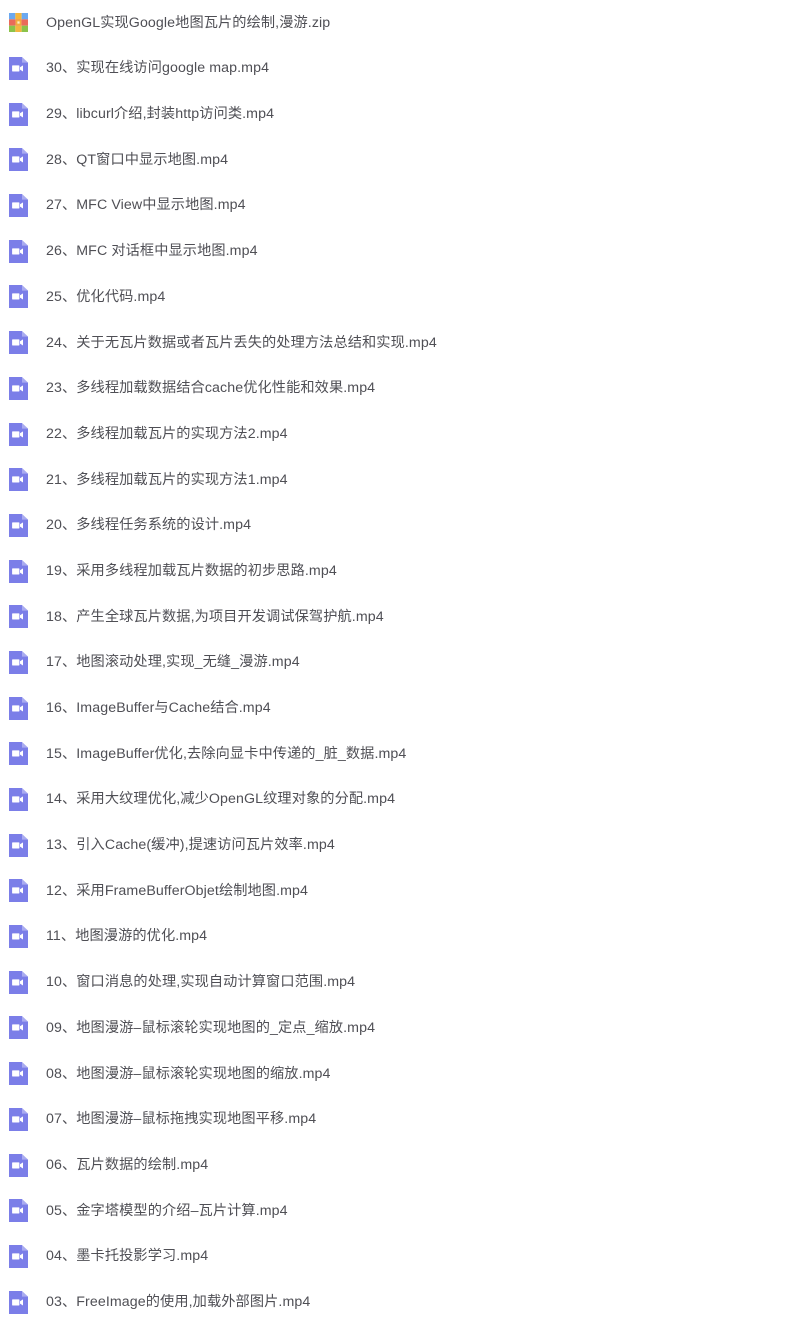 The width and height of the screenshot is (800, 1325). I want to click on file-row: 13、引入Cache(缓冲),提速访问瓦片效率.mp4, so click(400, 845).